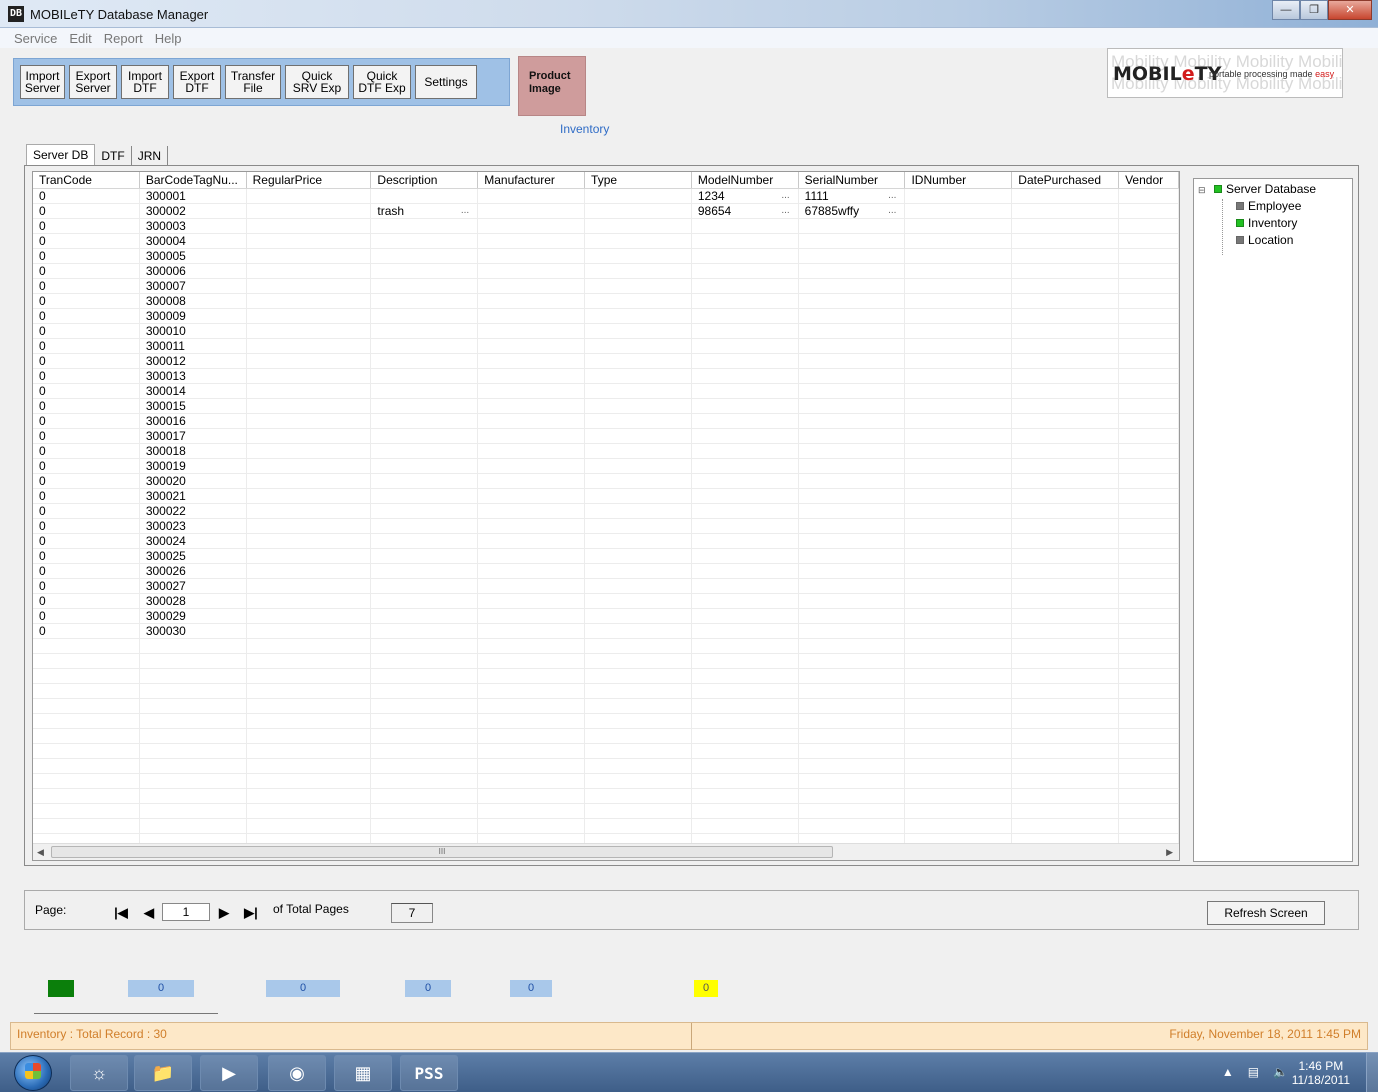 The height and width of the screenshot is (1092, 1378). What do you see at coordinates (193, 631) in the screenshot?
I see `table-cell: 300030` at bounding box center [193, 631].